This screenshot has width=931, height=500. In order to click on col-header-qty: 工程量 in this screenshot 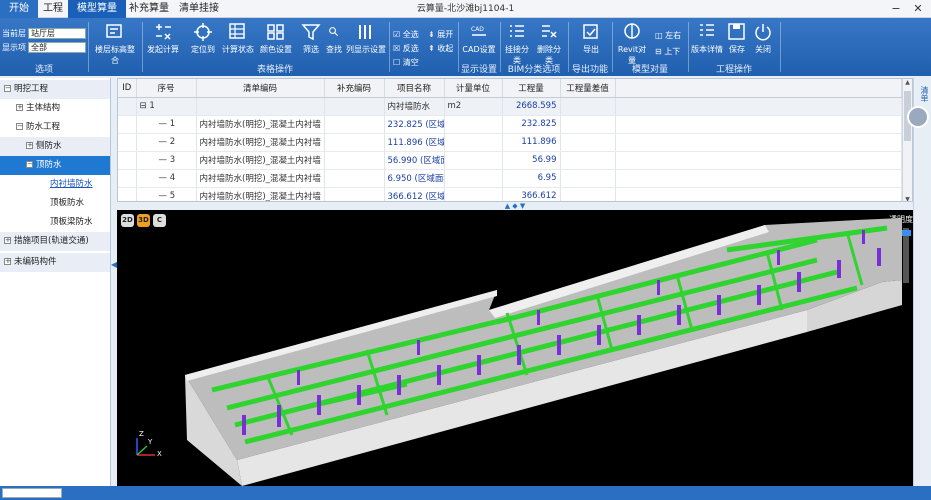, I will do `click(531, 88)`.